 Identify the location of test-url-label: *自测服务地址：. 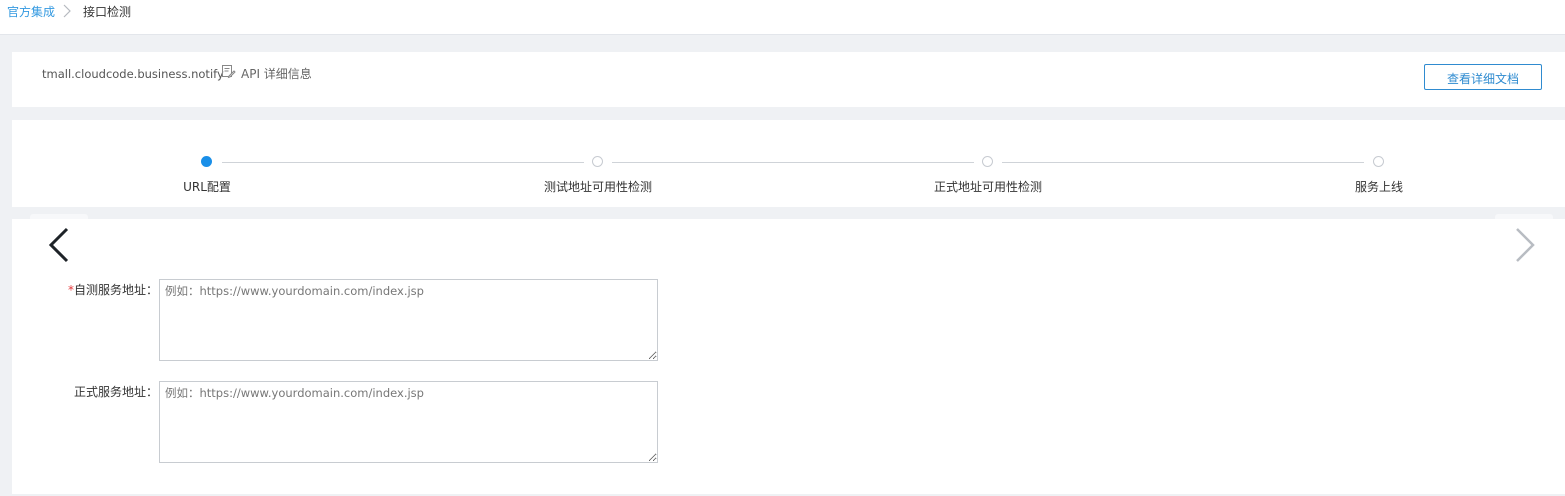
(113, 290).